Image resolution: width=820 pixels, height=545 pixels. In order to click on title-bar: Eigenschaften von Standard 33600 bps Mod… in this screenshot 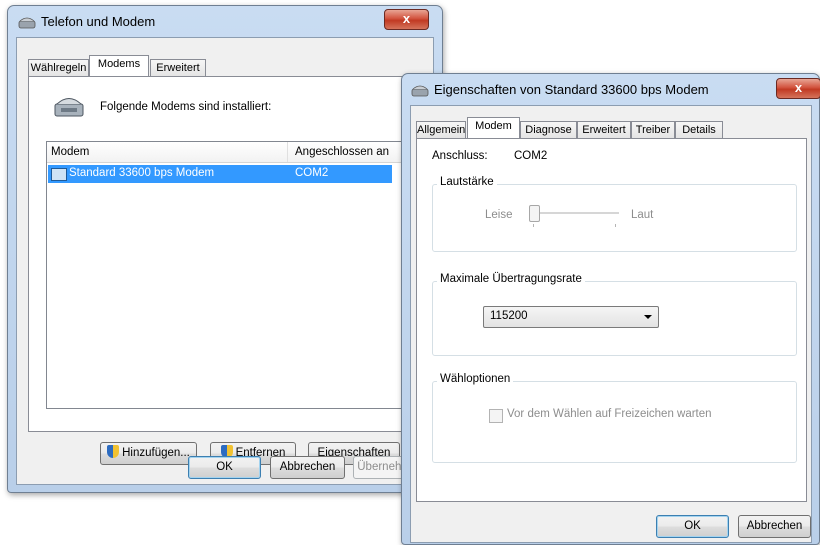, I will do `click(611, 89)`.